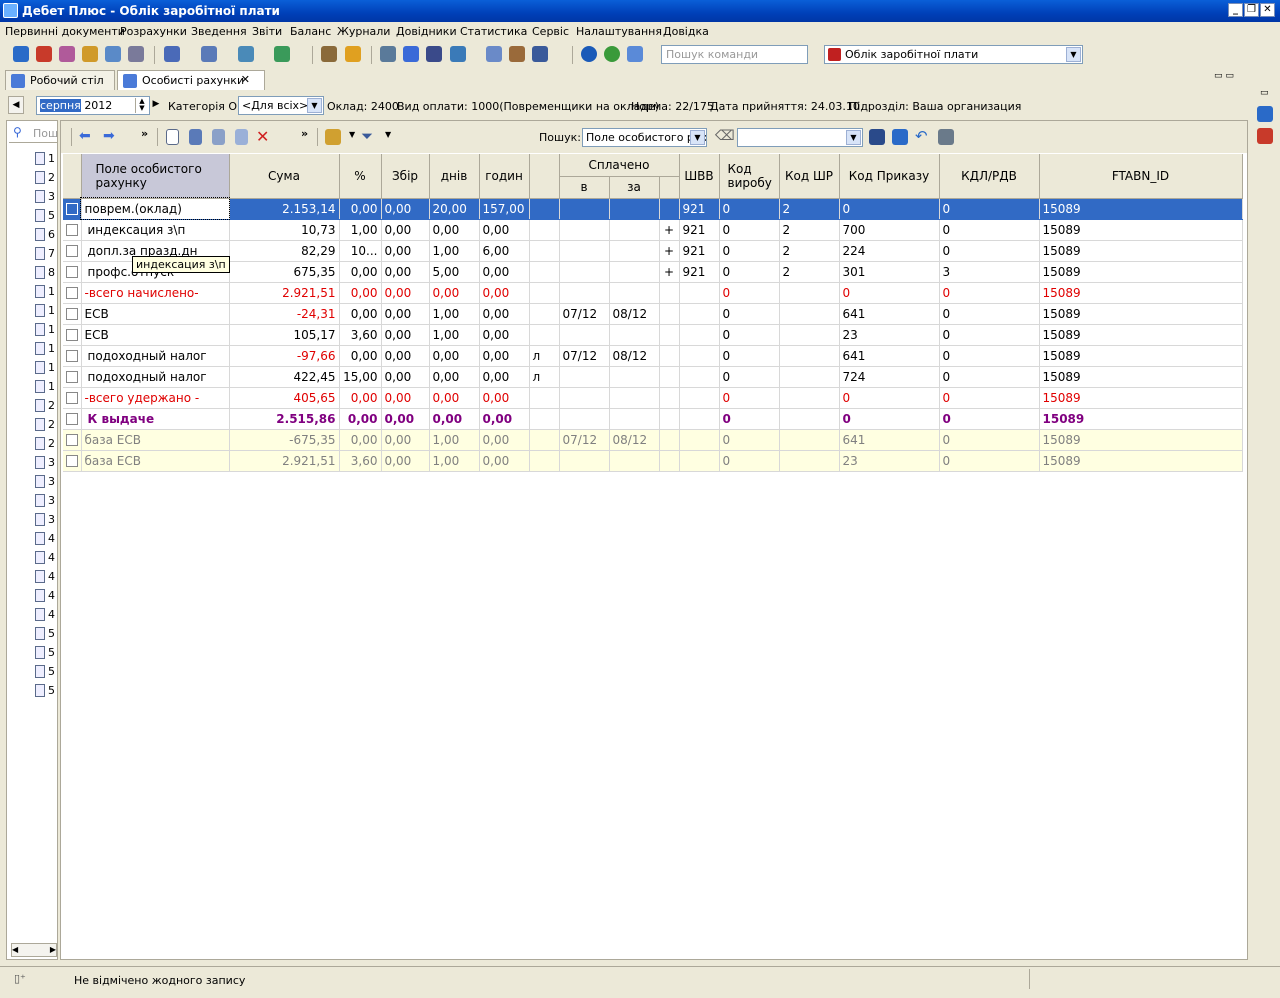  What do you see at coordinates (284, 440) in the screenshot?
I see `cell-sum: -675,35` at bounding box center [284, 440].